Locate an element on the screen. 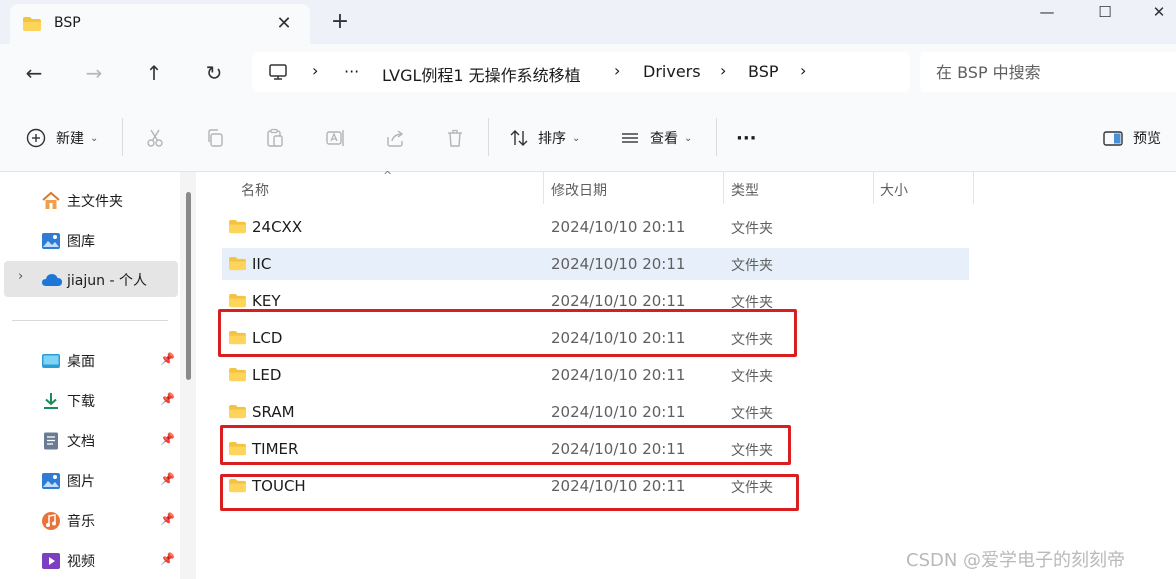 The image size is (1176, 579). paste-button is located at coordinates (275, 138).